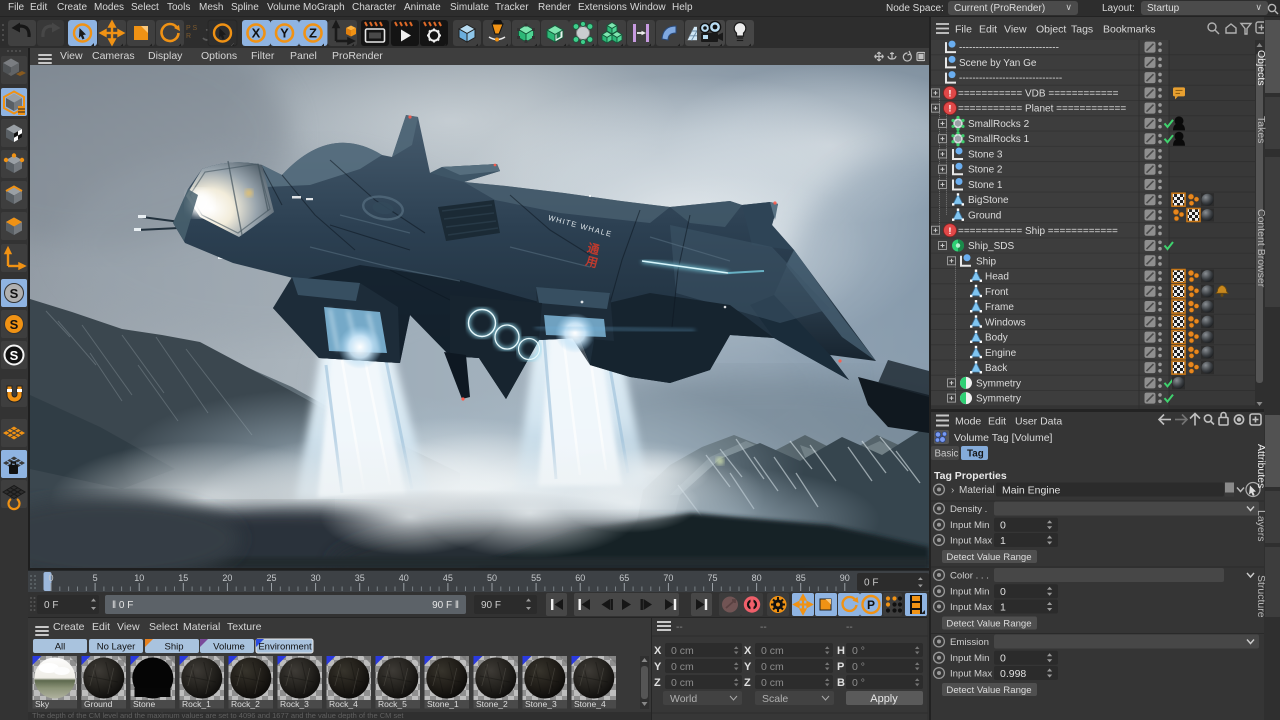  What do you see at coordinates (1001, 353) in the screenshot?
I see `svg-text: Engine` at bounding box center [1001, 353].